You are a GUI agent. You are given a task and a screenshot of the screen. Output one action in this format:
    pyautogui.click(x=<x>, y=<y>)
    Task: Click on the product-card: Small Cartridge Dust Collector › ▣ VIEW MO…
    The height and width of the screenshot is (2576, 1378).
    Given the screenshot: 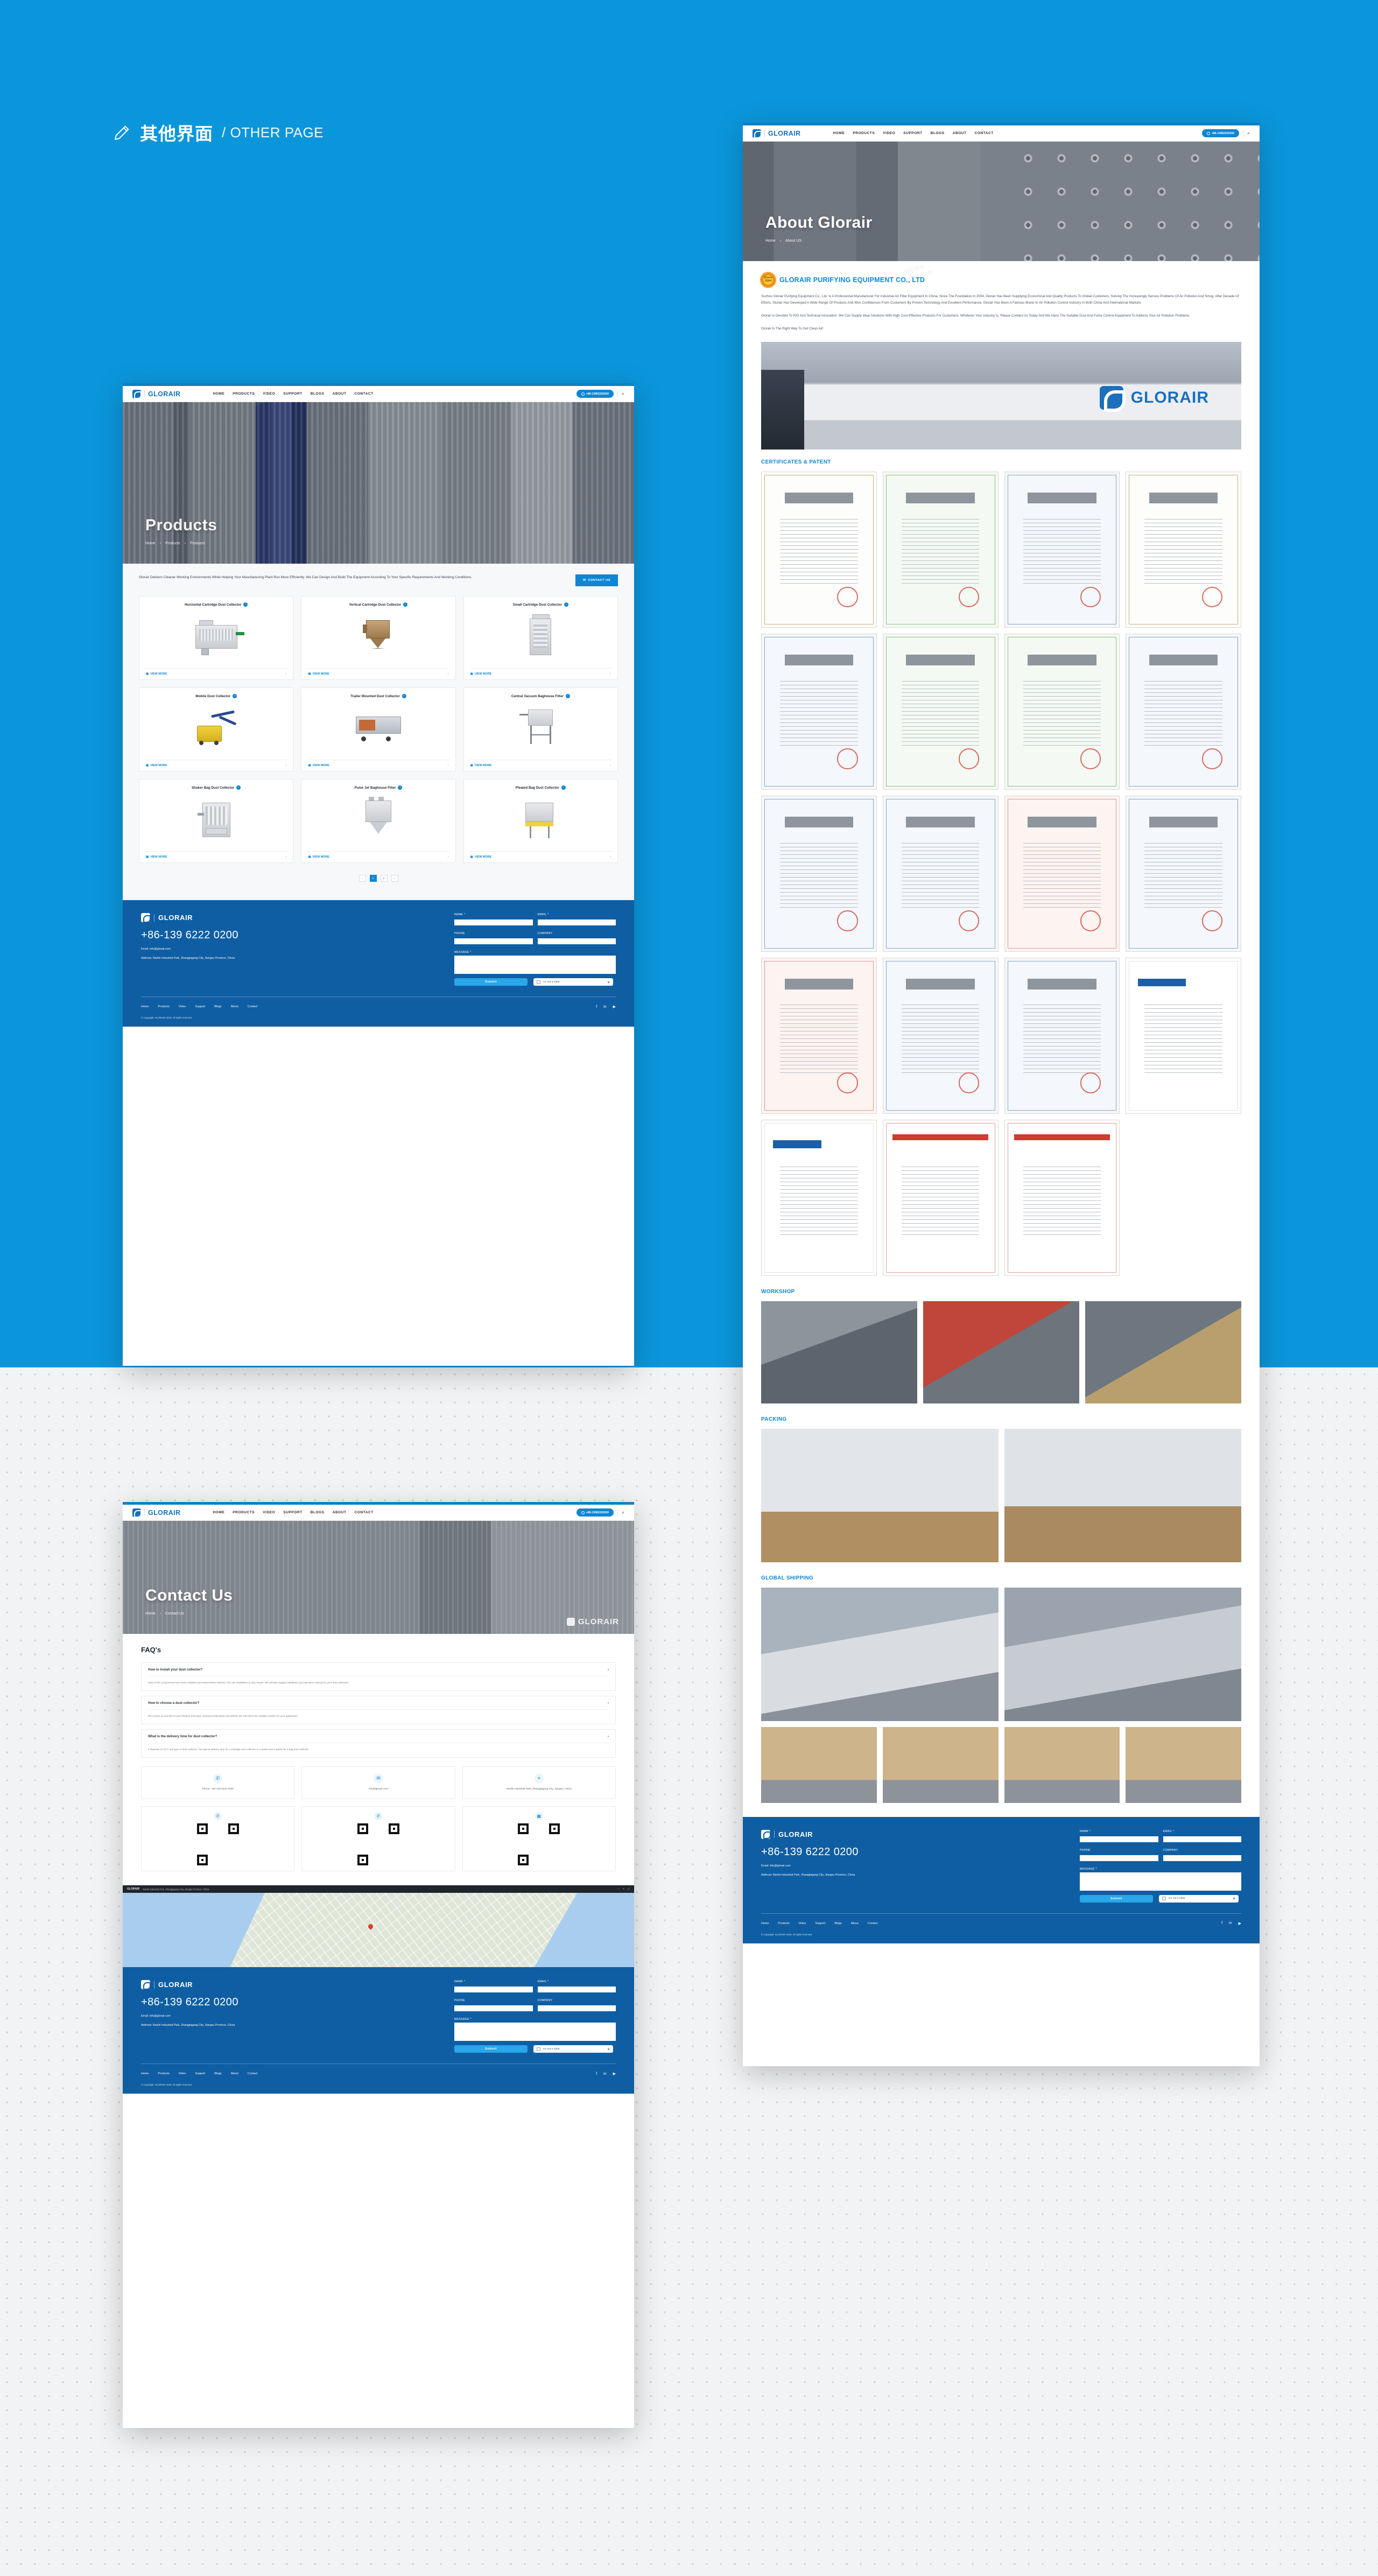 What is the action you would take?
    pyautogui.click(x=540, y=638)
    